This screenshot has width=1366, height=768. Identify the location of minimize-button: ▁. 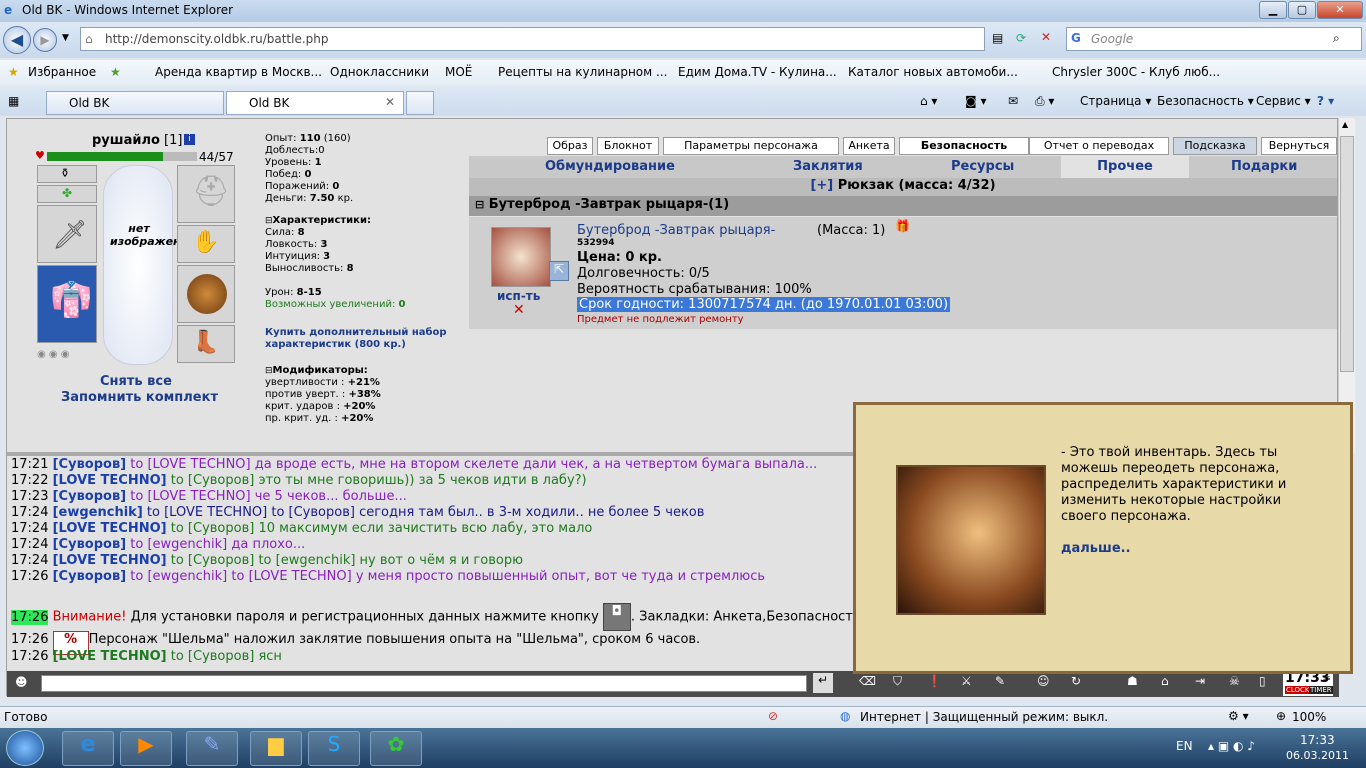
(1273, 10).